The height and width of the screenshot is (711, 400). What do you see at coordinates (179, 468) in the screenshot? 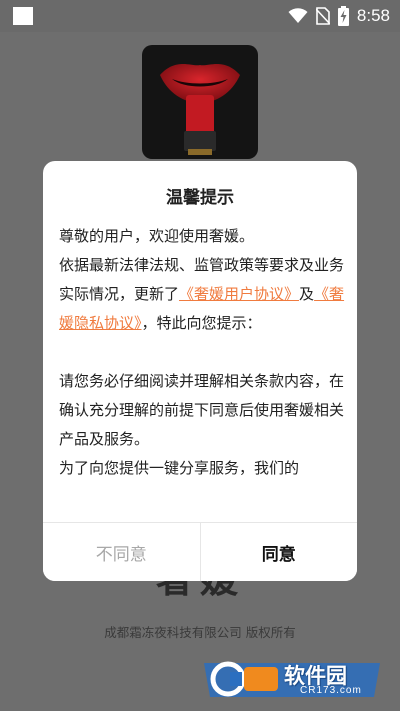
I see `share-service-paragraph: 为了向您提供一键分享服务，我们的` at bounding box center [179, 468].